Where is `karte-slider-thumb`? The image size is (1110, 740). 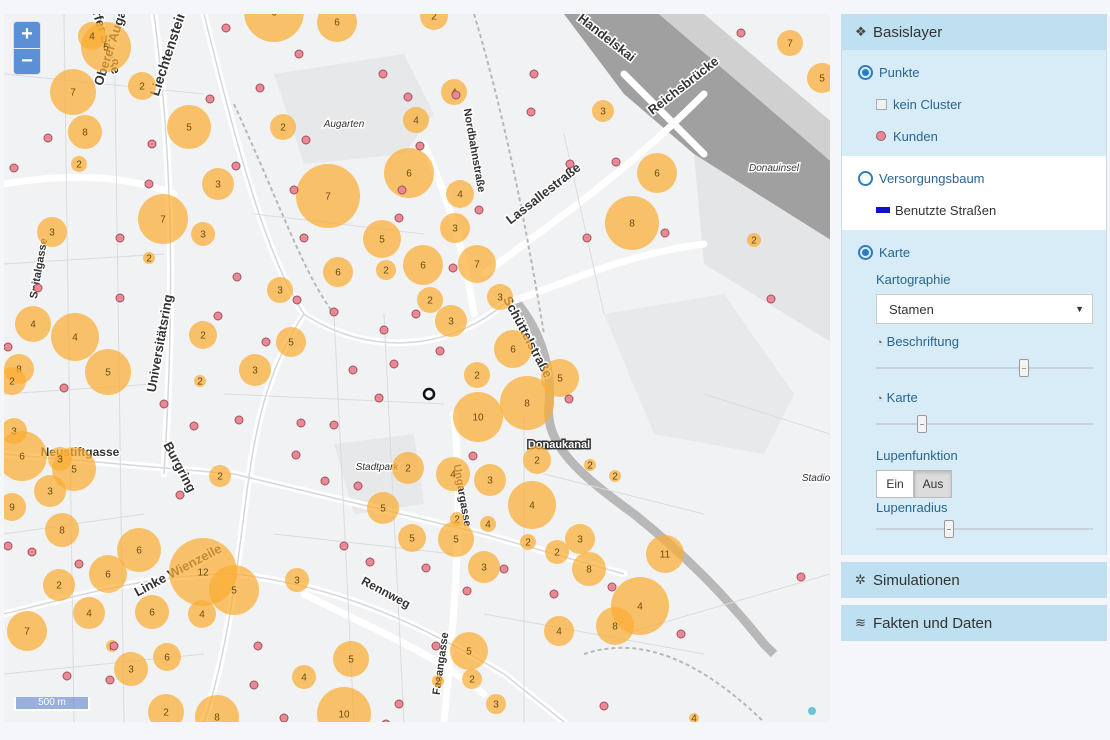 karte-slider-thumb is located at coordinates (922, 424).